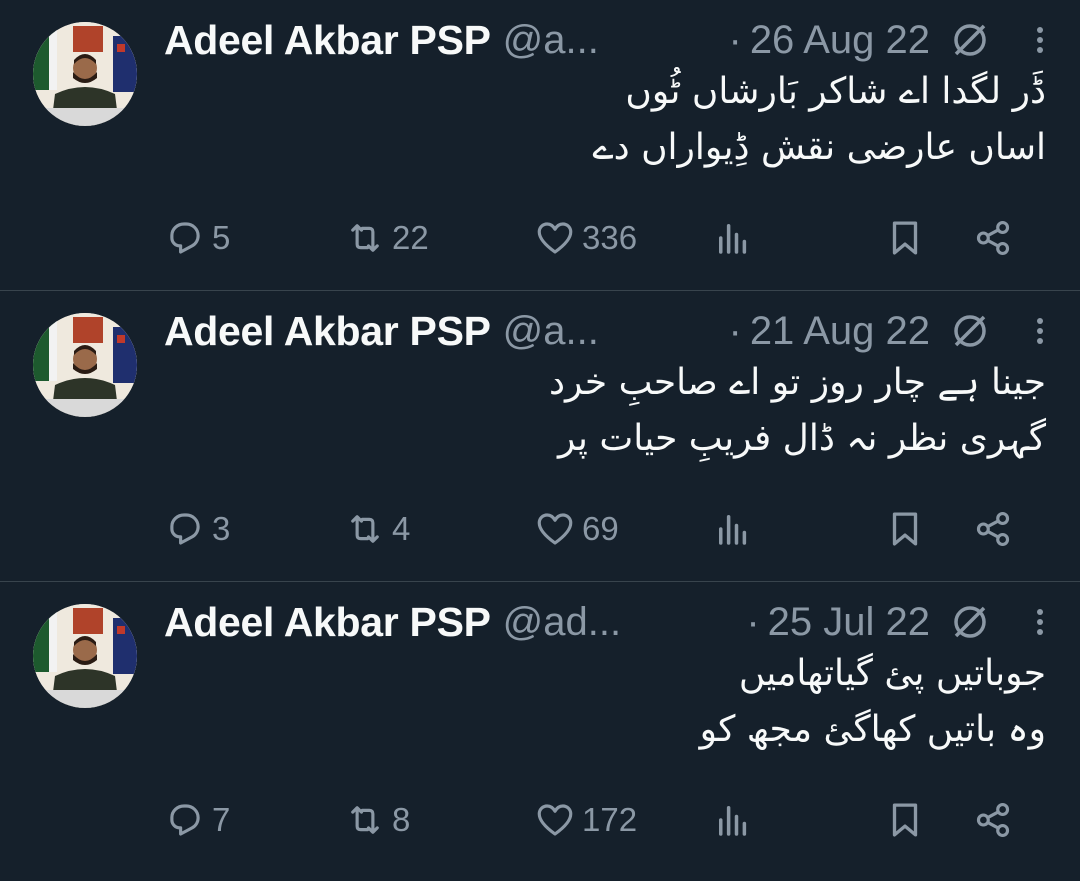 The width and height of the screenshot is (1080, 881). I want to click on retweet-count: 4, so click(401, 528).